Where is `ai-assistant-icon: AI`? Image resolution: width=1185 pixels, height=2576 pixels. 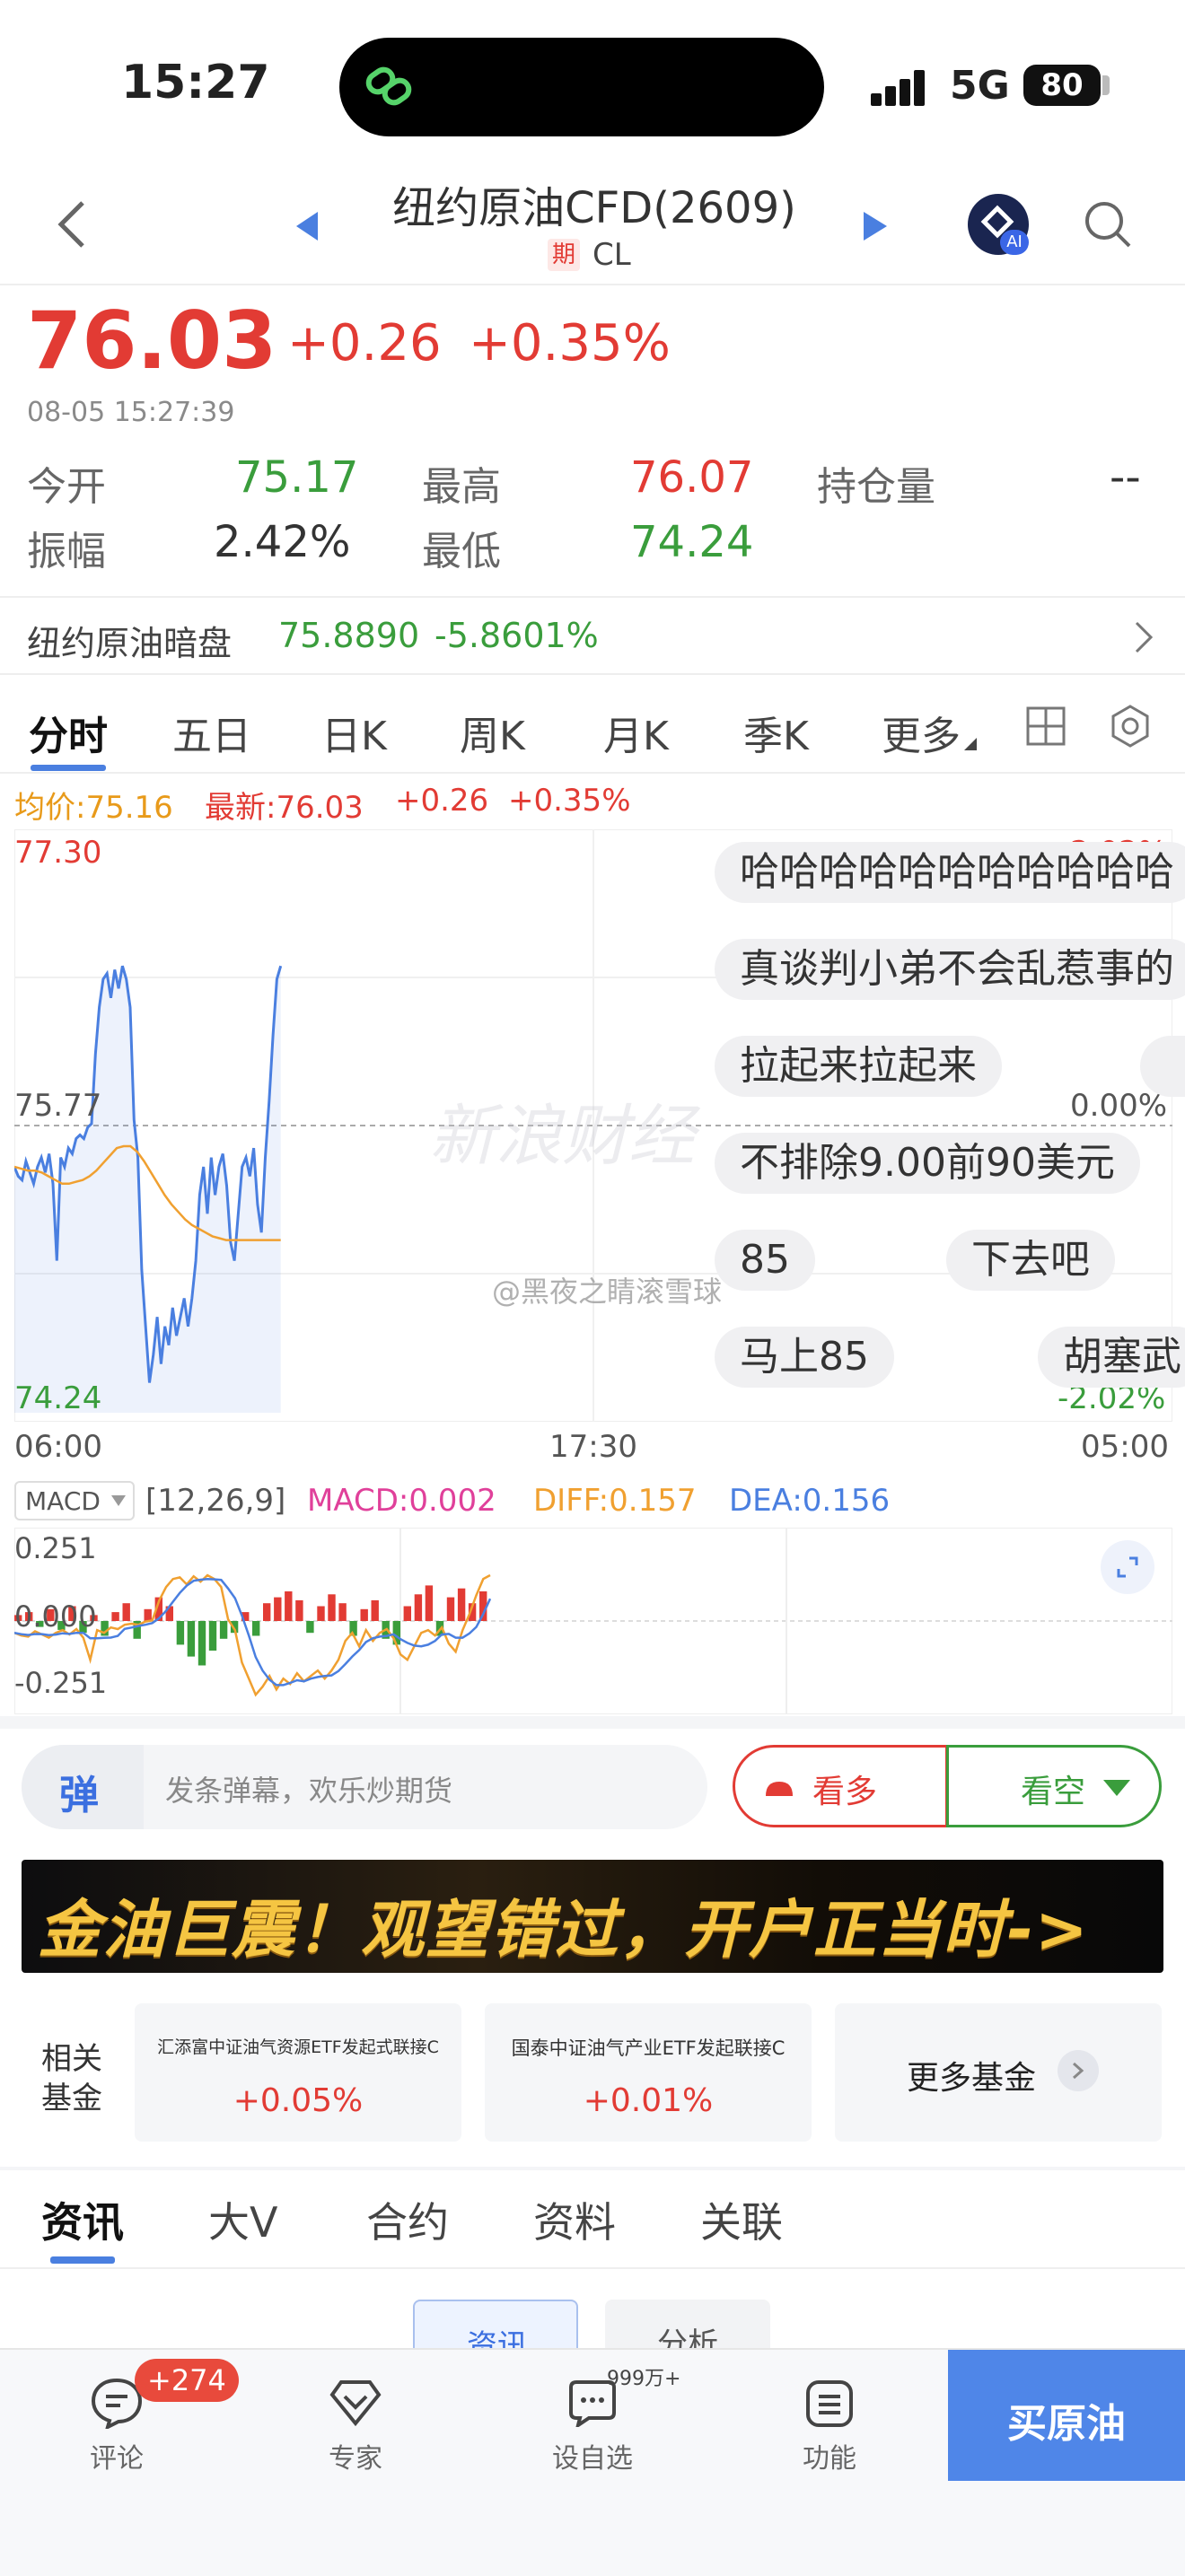
ai-assistant-icon: AI is located at coordinates (998, 224).